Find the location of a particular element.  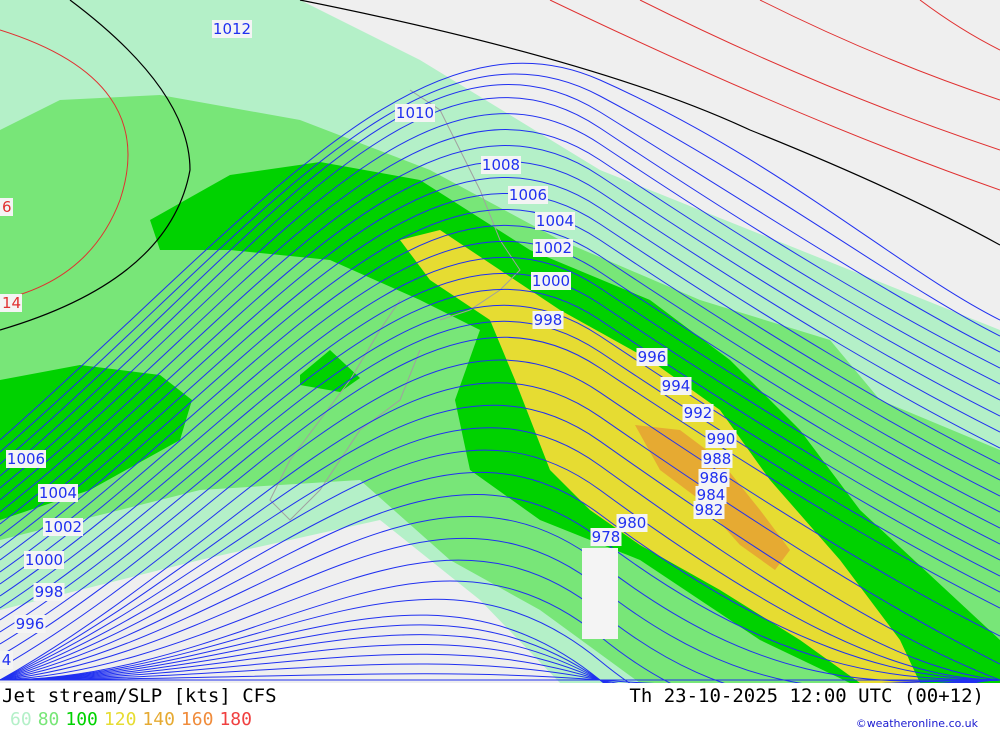

isobar-label: 980 is located at coordinates (632, 523).